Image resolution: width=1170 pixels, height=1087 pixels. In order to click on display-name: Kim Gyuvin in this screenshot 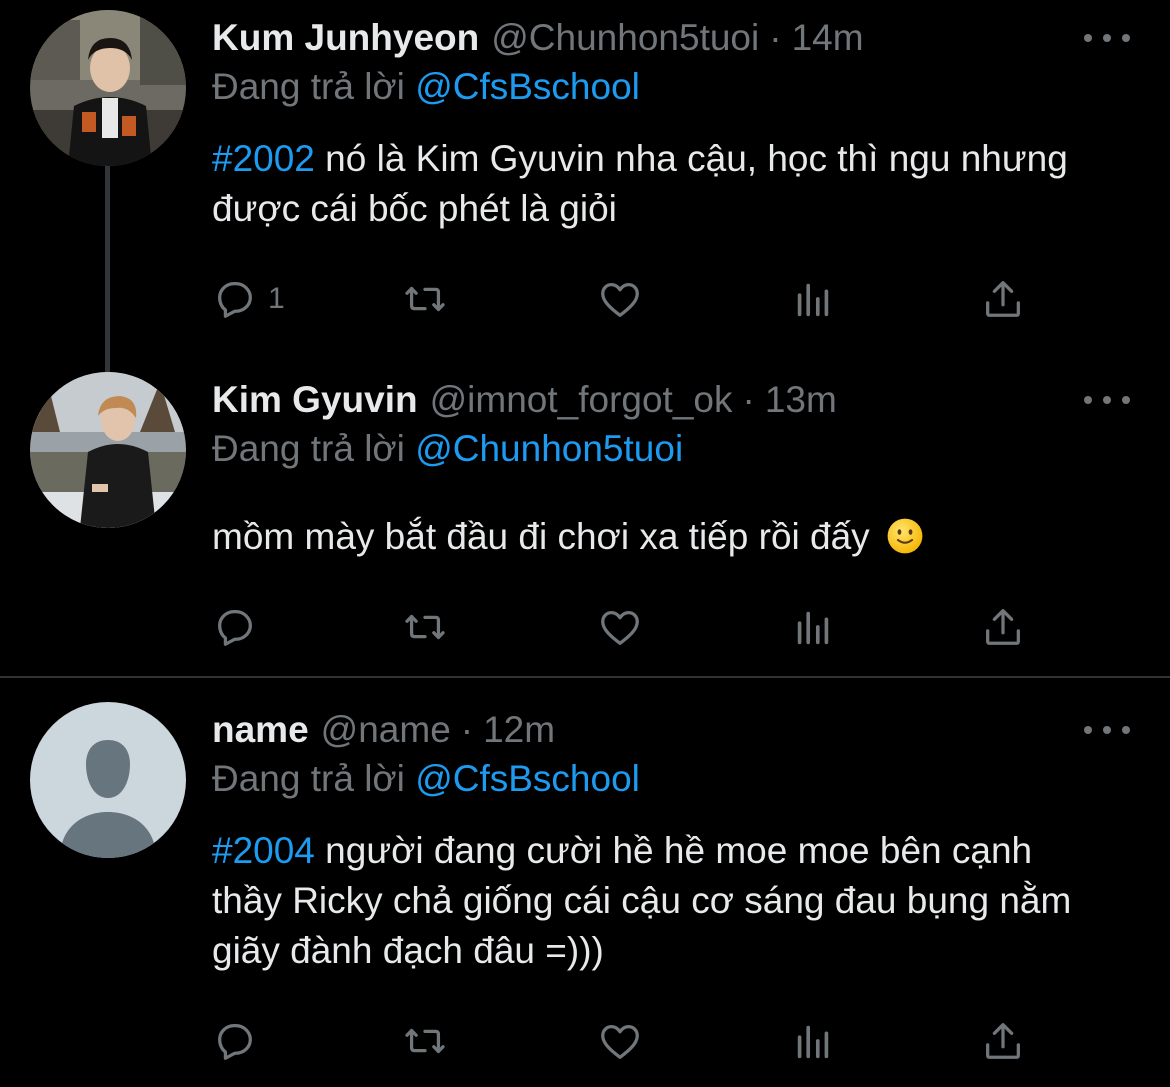, I will do `click(315, 400)`.